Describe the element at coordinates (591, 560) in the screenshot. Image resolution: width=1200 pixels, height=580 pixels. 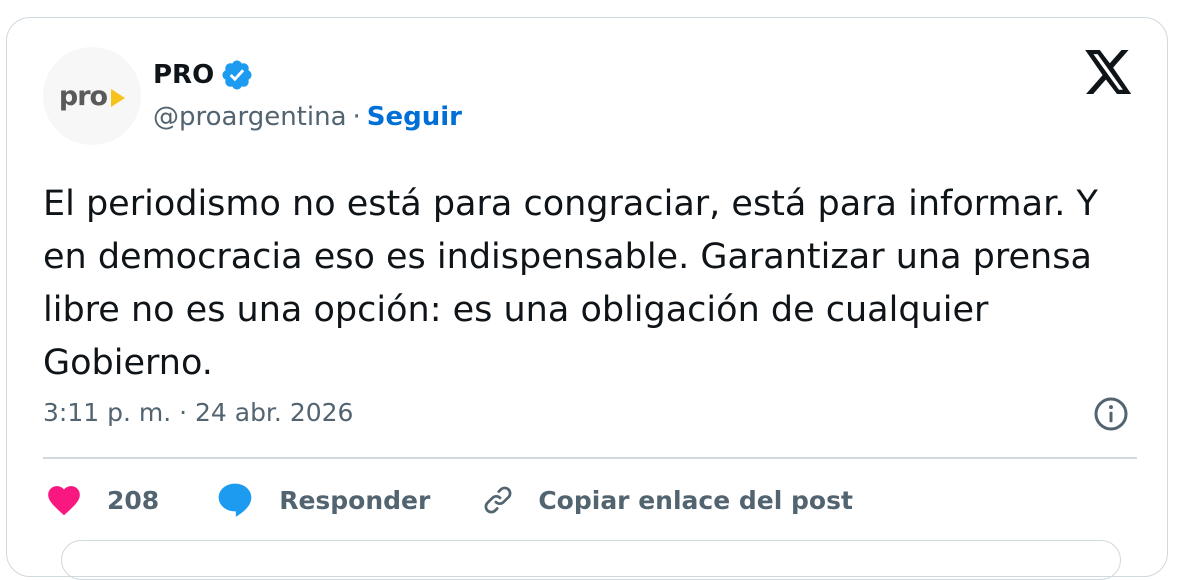
I see `read-replies-button` at that location.